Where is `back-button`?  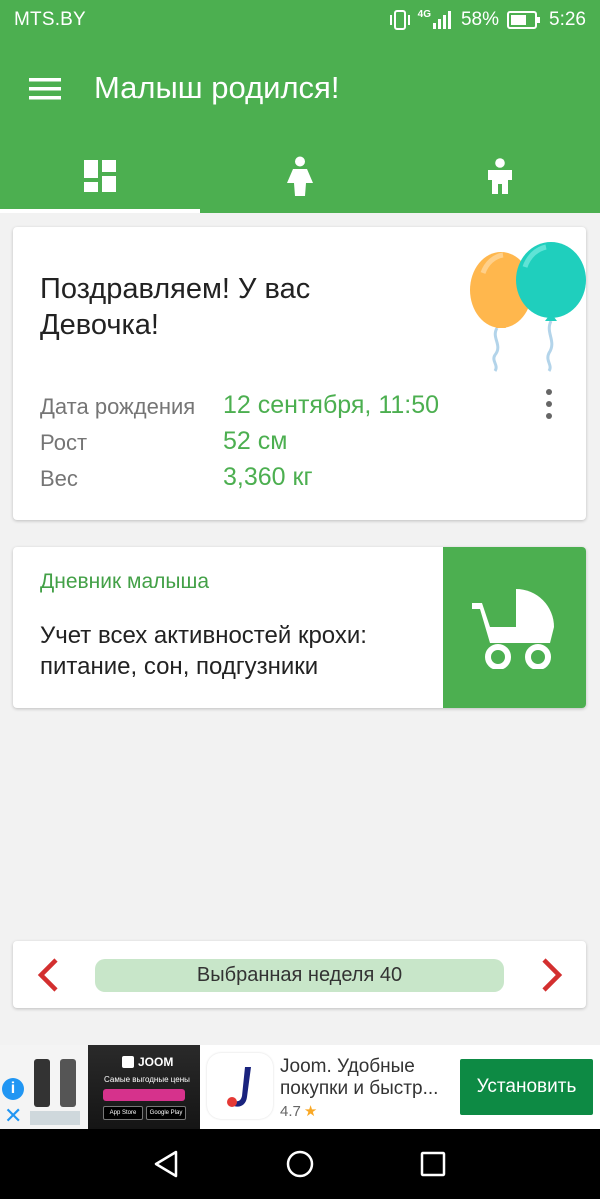 back-button is located at coordinates (166, 1164).